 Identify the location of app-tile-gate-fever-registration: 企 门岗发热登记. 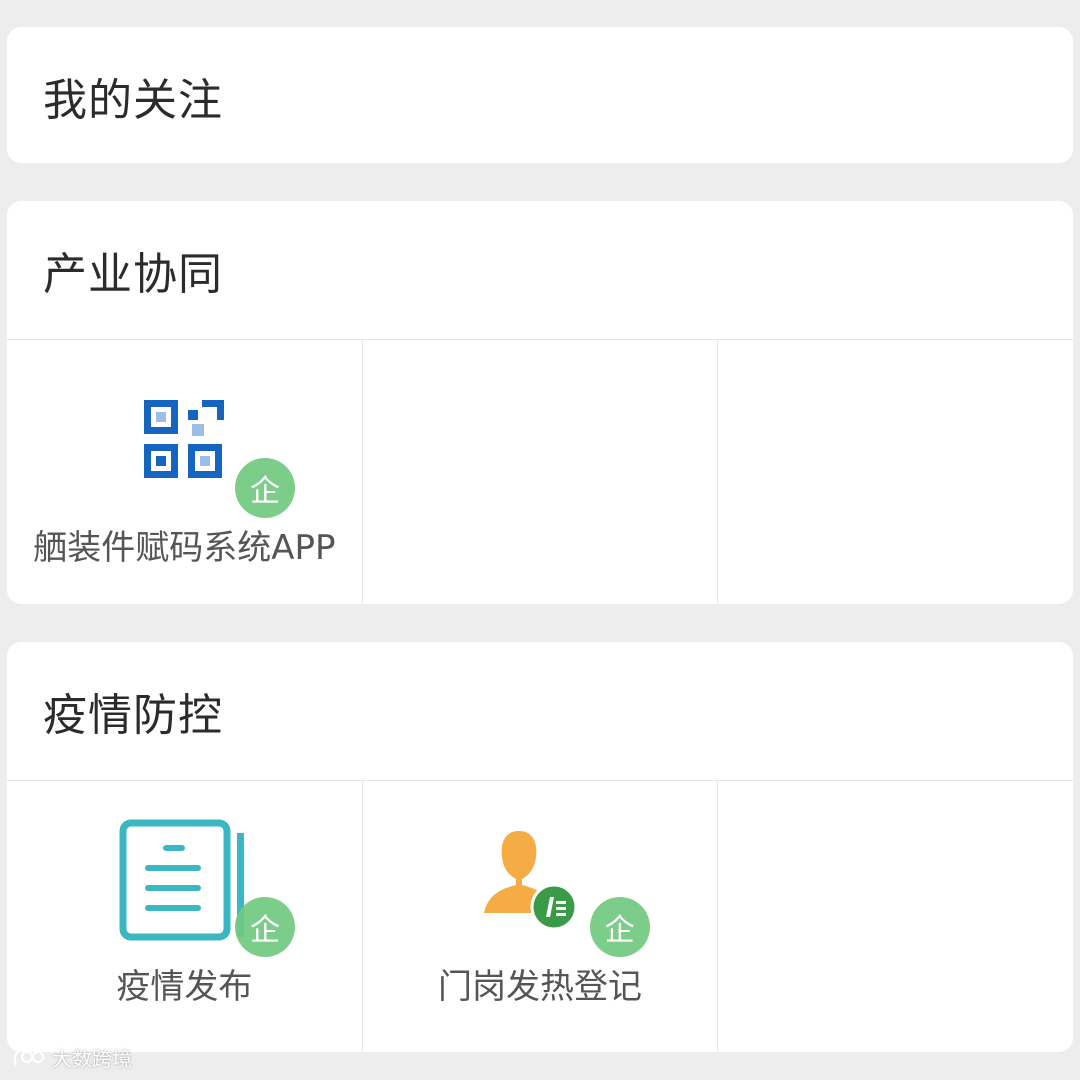
(541, 916).